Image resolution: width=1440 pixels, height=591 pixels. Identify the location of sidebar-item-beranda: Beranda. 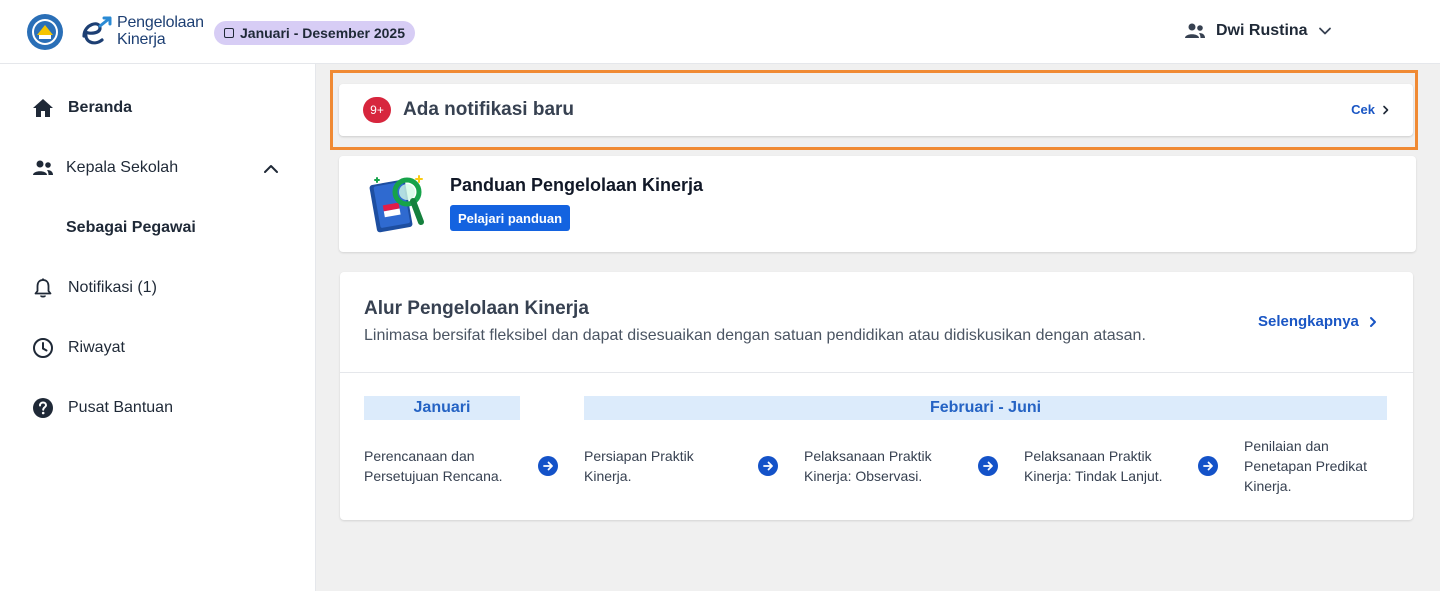
(82, 108).